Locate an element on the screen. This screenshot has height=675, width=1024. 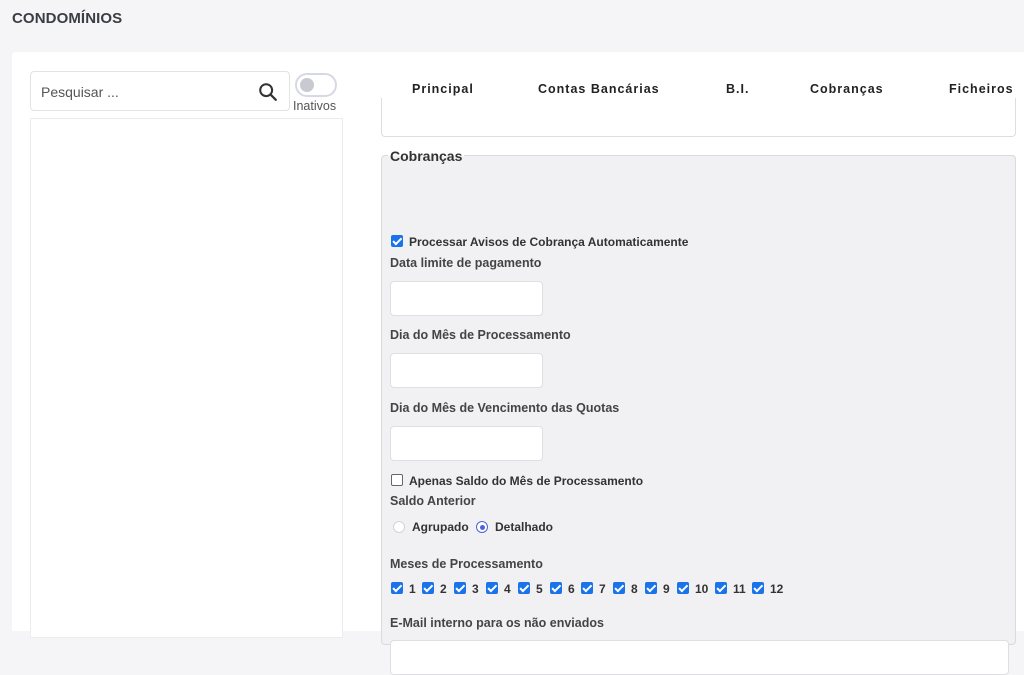
data-limite-label: Data limite de pagamento is located at coordinates (466, 263).